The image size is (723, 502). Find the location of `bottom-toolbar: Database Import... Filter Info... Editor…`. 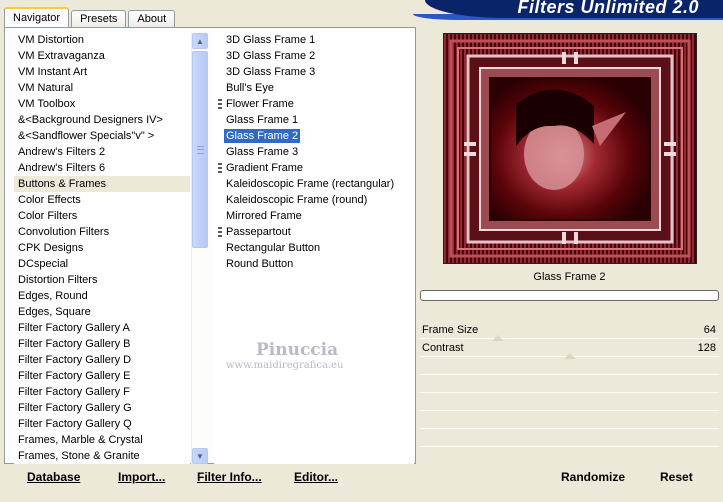

bottom-toolbar: Database Import... Filter Info... Editor… is located at coordinates (361, 483).